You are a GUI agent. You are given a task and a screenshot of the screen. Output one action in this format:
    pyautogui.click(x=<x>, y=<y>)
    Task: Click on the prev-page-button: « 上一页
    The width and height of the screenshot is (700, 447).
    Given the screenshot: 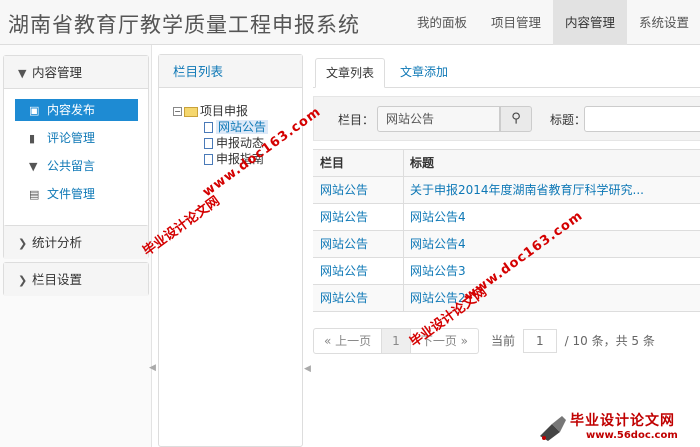 What is the action you would take?
    pyautogui.click(x=348, y=341)
    